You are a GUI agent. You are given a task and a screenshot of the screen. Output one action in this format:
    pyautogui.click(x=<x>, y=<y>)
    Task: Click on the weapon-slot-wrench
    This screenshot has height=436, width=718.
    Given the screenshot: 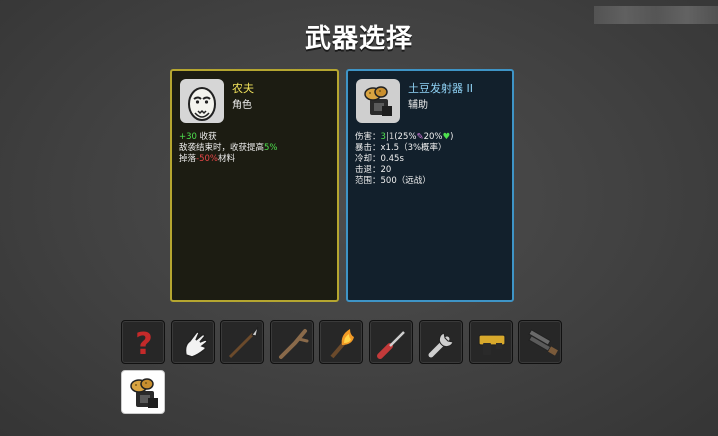 What is the action you would take?
    pyautogui.click(x=441, y=342)
    